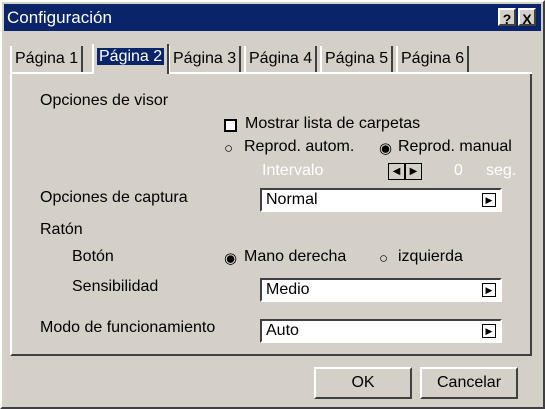  Describe the element at coordinates (115, 286) in the screenshot. I see `sensitivity-label: Sensibilidad` at that location.